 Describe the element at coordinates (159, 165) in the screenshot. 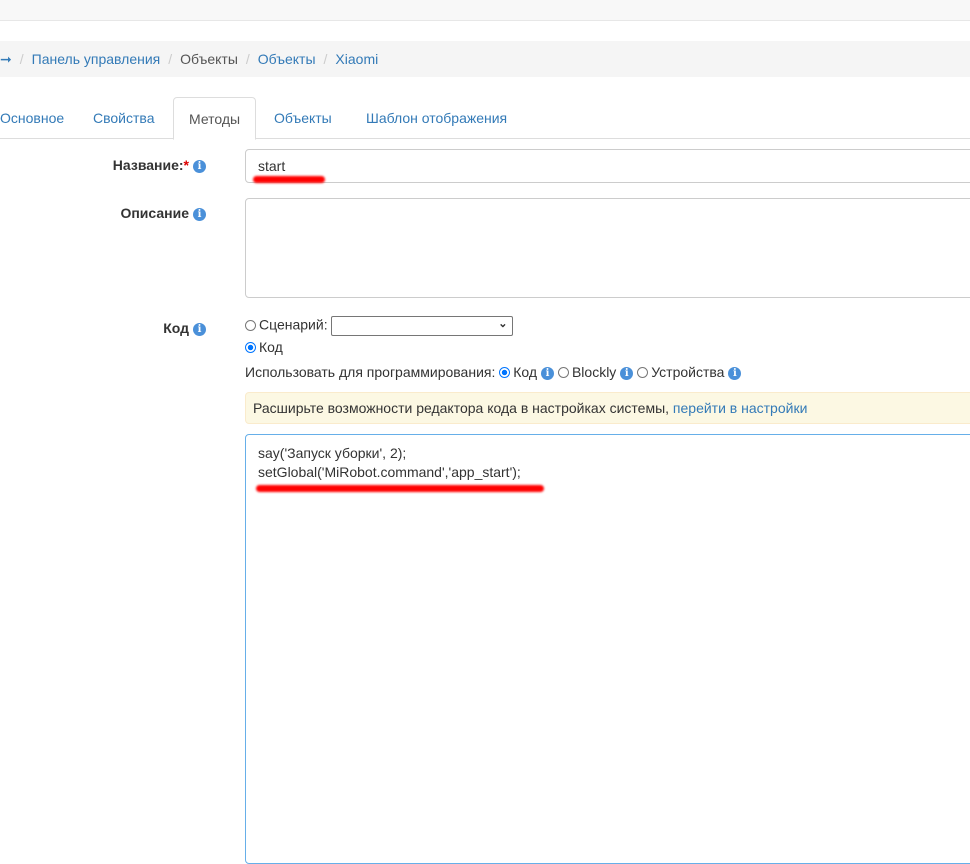

I see `name-label: Название:* i` at that location.